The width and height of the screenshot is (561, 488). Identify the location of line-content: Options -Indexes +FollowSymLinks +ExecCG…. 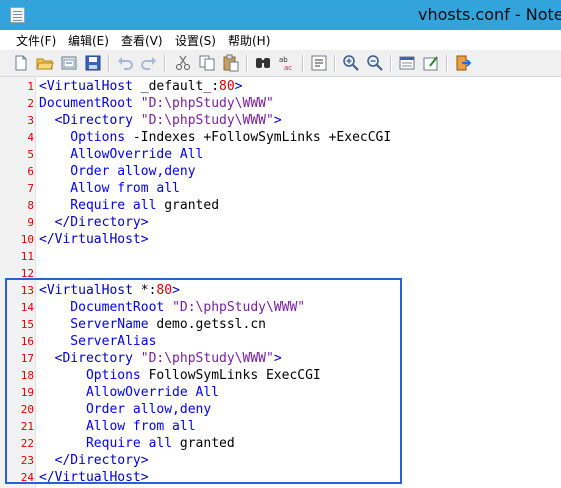
(215, 137).